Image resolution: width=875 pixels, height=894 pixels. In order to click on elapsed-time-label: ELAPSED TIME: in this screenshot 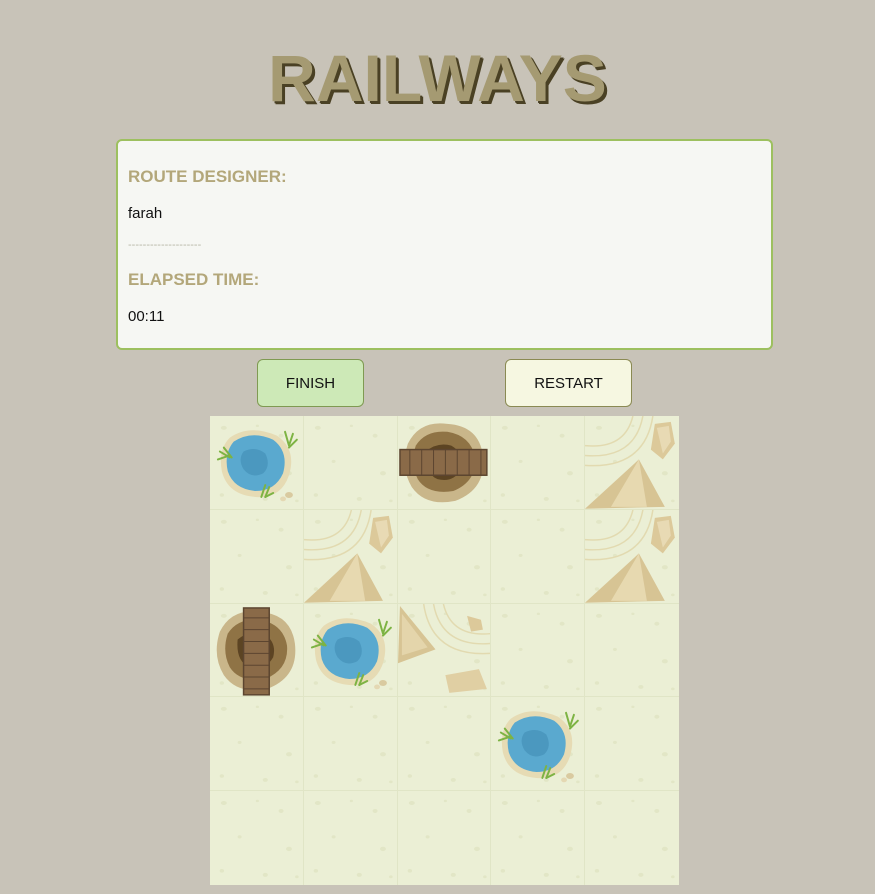, I will do `click(194, 279)`.